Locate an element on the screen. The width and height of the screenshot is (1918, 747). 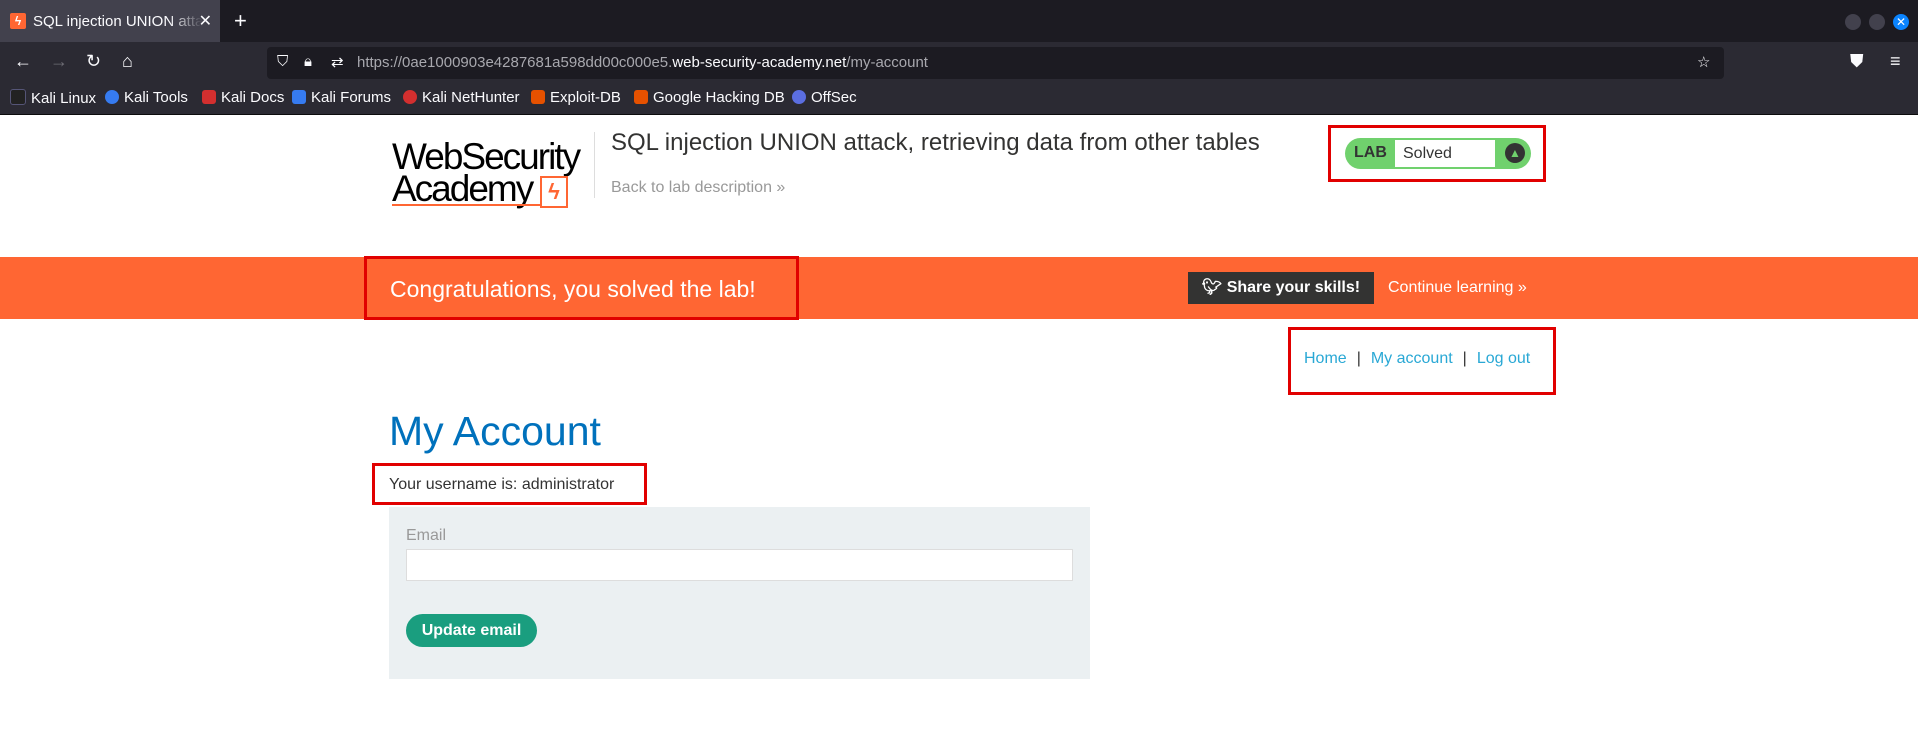
url-path: /my-account is located at coordinates (887, 62).